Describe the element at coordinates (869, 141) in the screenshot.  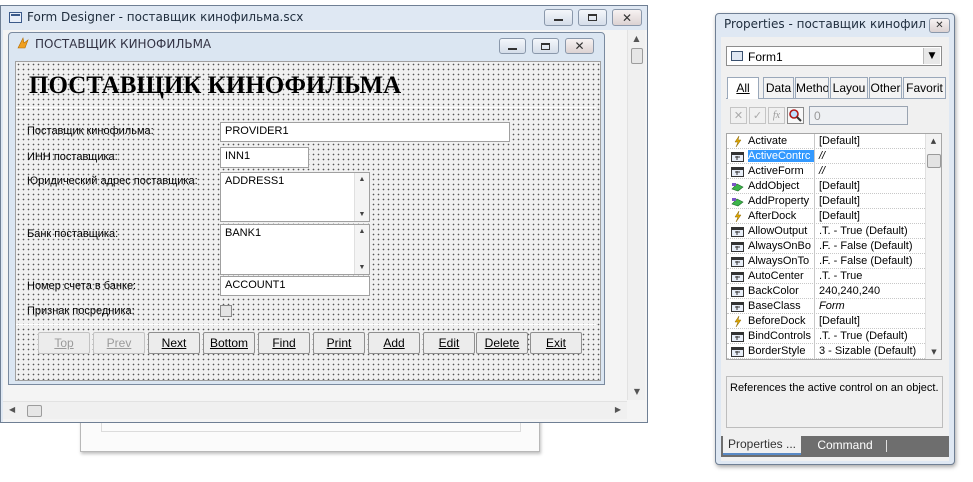
I see `property-value: [Default]` at that location.